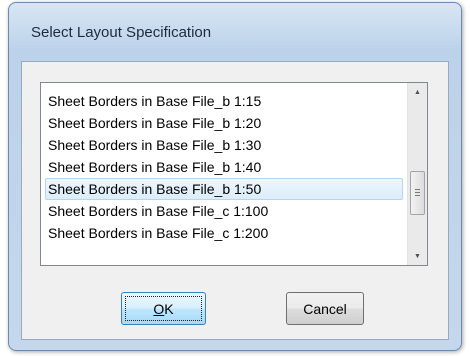 The height and width of the screenshot is (356, 470). I want to click on scrollbar-thumb, so click(417, 193).